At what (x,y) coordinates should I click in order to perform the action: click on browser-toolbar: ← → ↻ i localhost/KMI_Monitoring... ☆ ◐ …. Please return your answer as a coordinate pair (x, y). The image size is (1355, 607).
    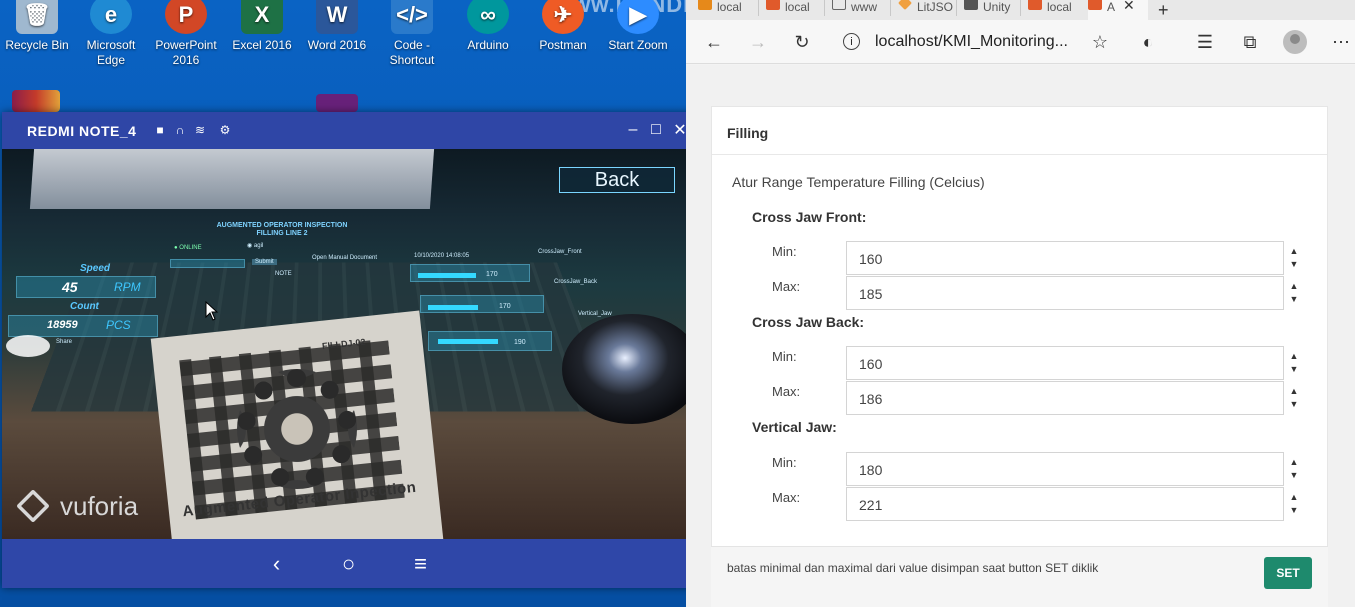
    Looking at the image, I should click on (1020, 42).